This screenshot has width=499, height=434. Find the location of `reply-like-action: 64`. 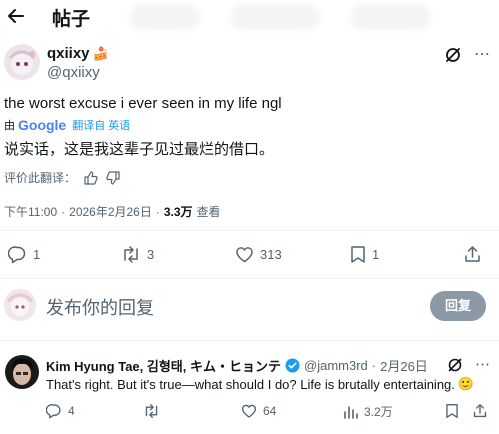

reply-like-action: 64 is located at coordinates (258, 411).